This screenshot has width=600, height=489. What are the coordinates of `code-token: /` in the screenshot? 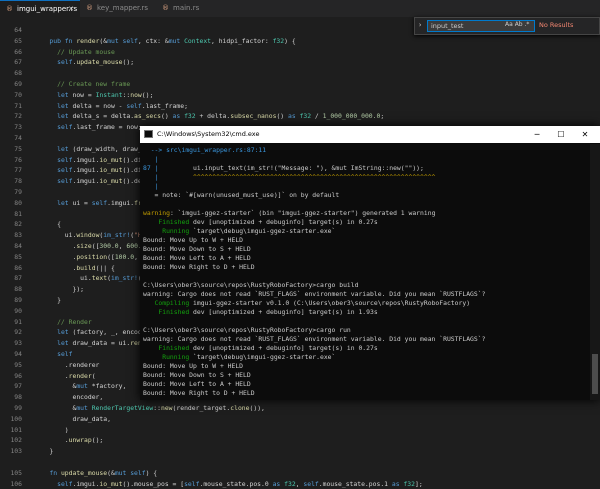 It's located at (317, 116).